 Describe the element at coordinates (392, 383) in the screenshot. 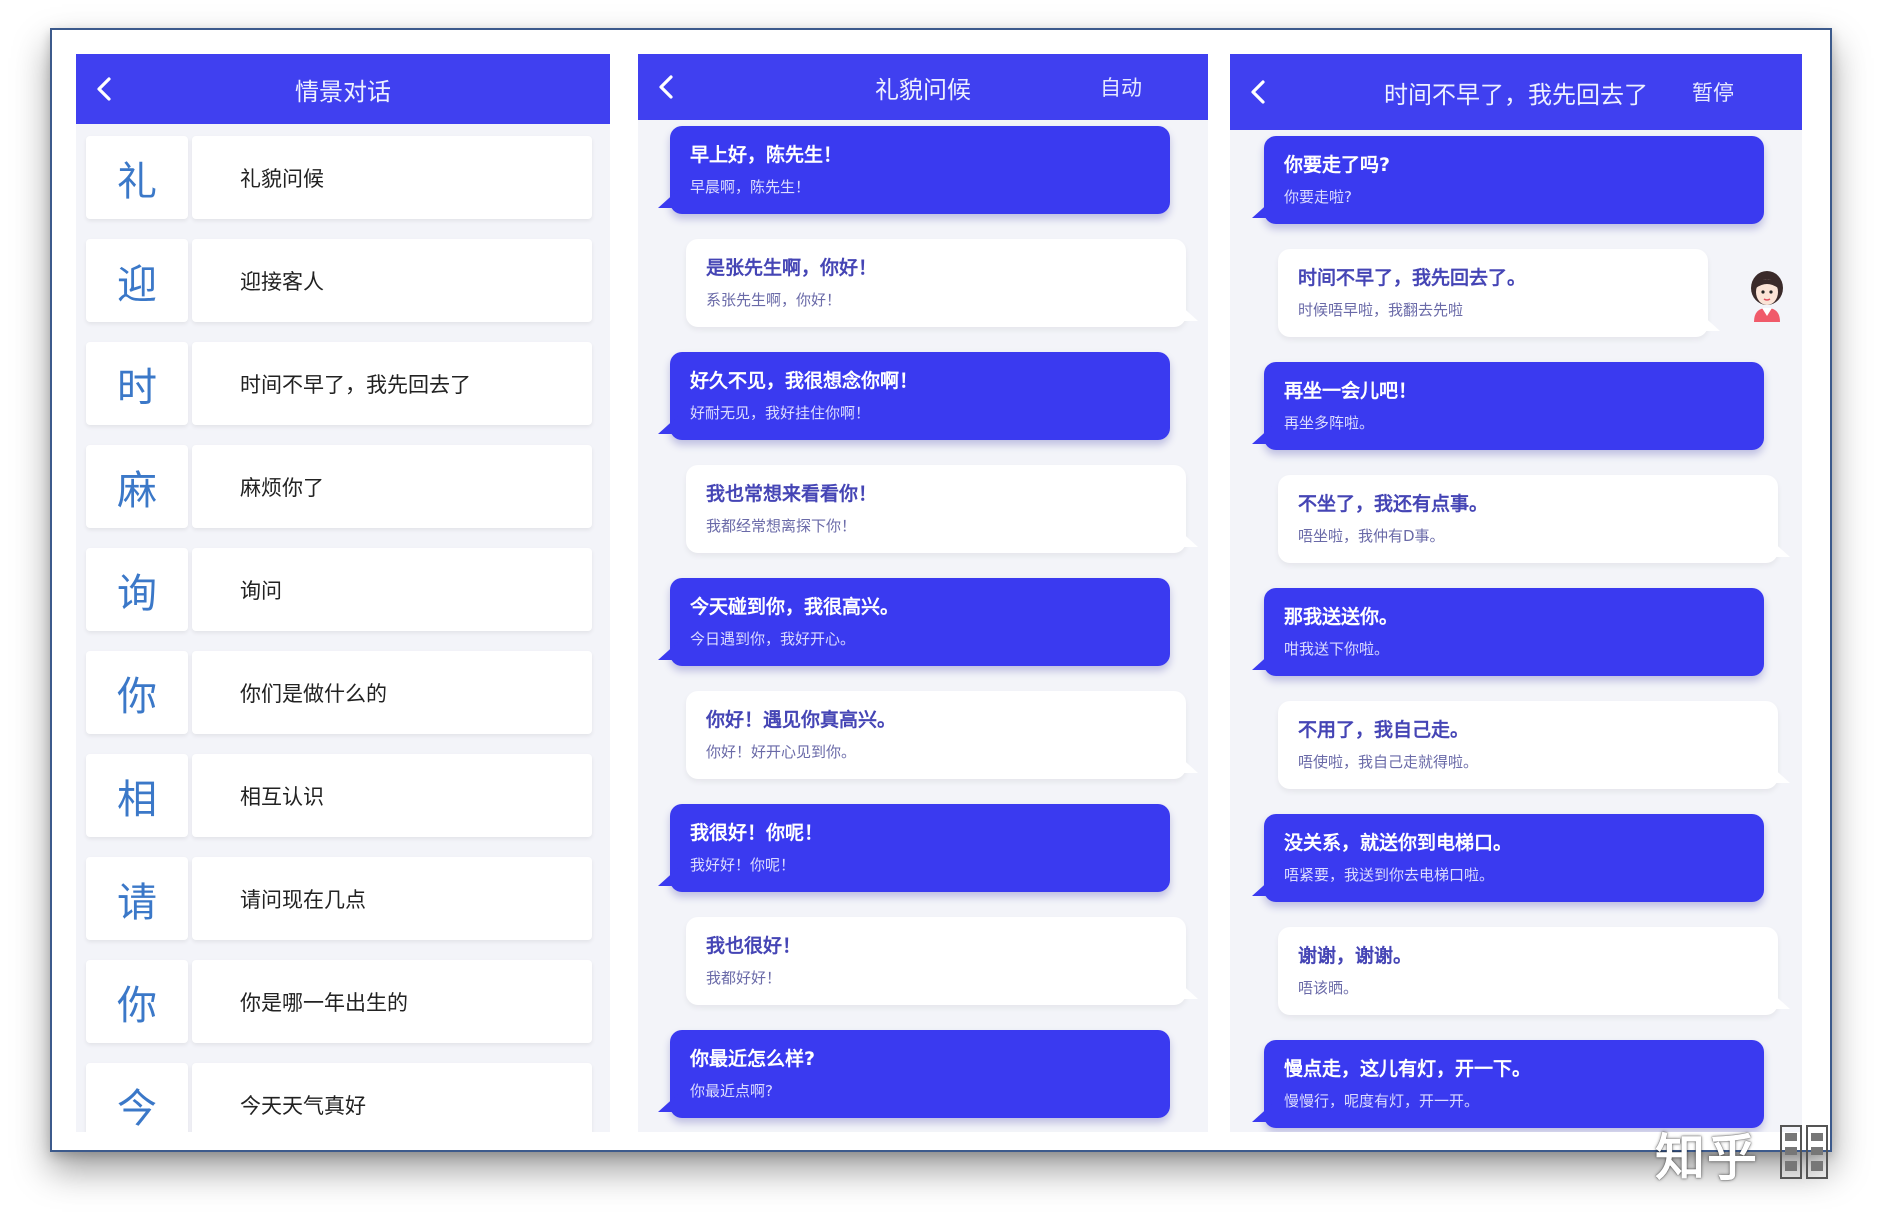

I see `list-item-label: 时间不早了，我先回去了` at that location.